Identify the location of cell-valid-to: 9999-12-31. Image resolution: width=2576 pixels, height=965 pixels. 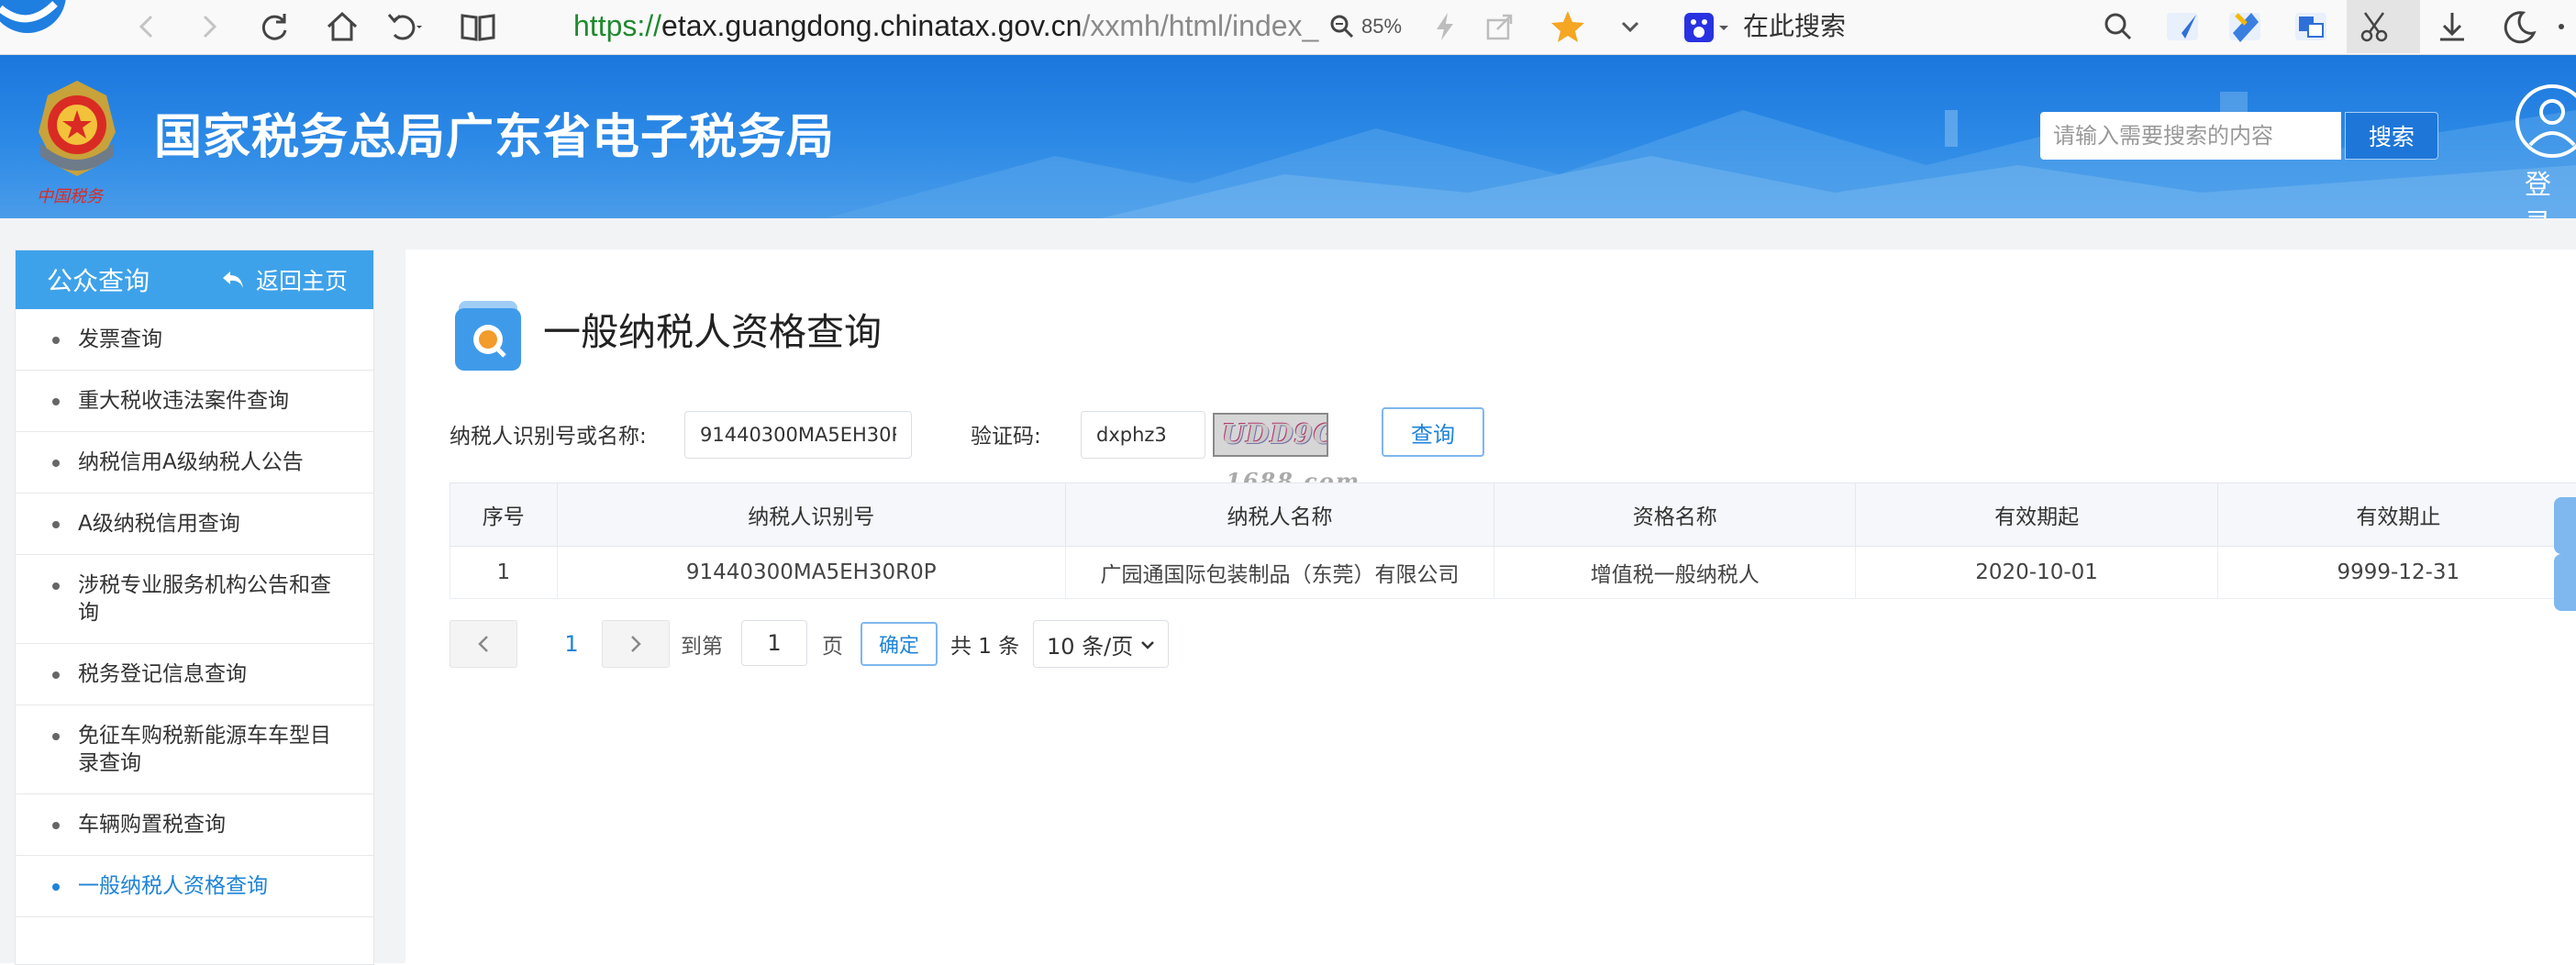
(2396, 573).